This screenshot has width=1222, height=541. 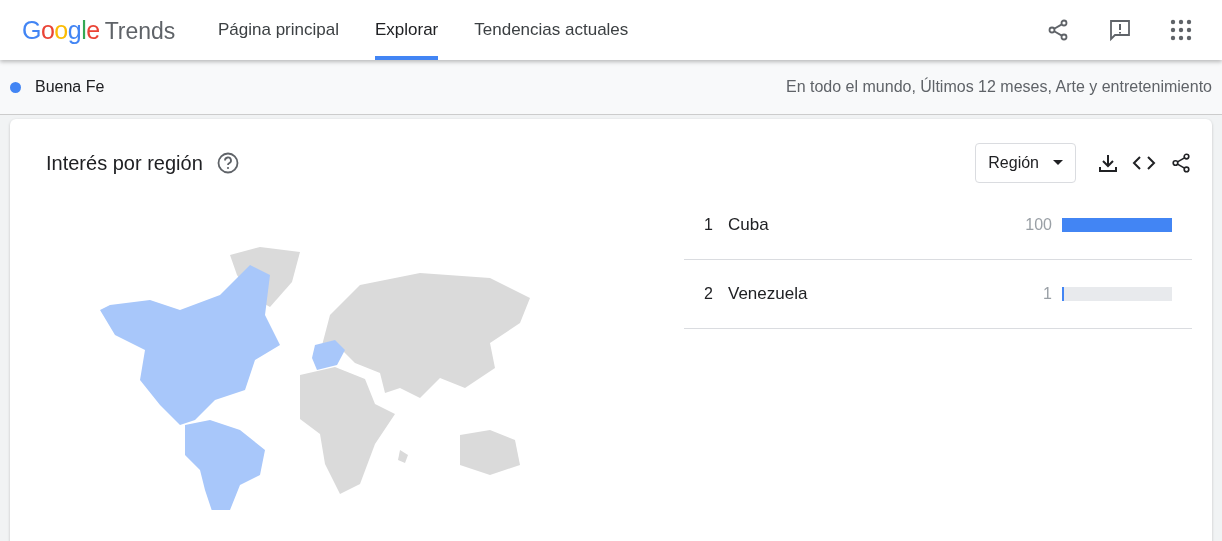 I want to click on download-icon, so click(x=1108, y=163).